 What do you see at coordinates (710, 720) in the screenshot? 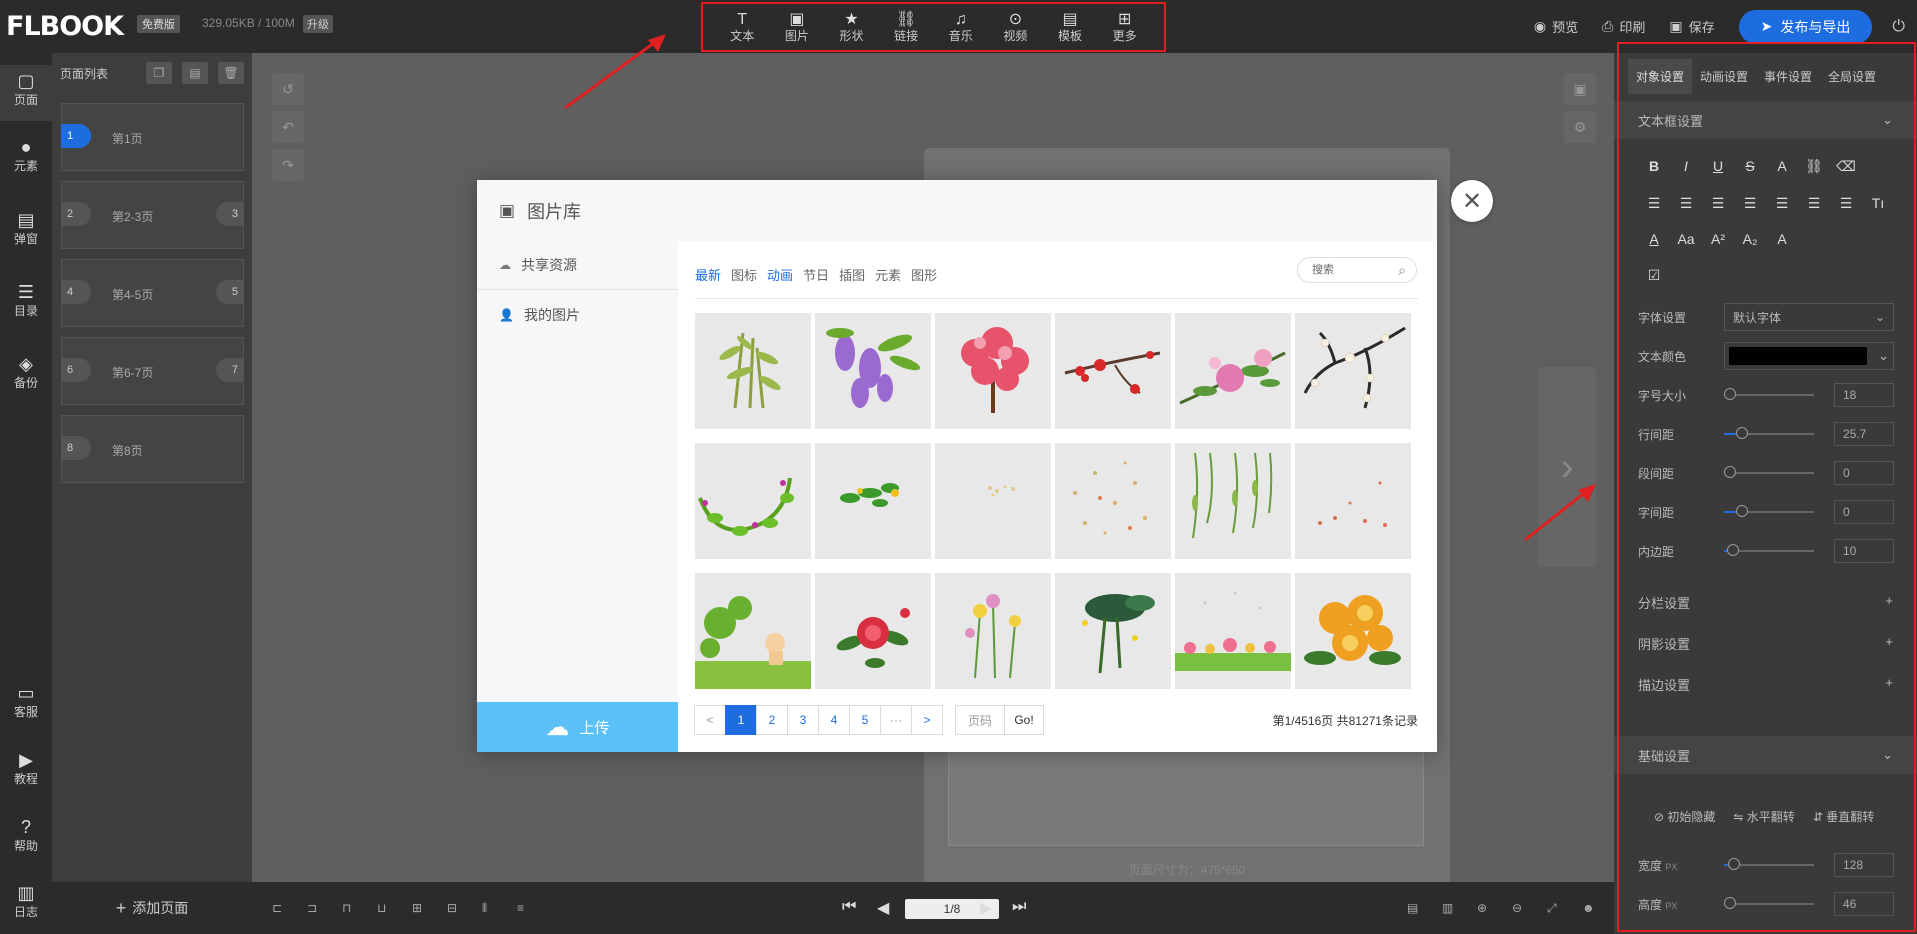
I see `pagination-prev: <` at bounding box center [710, 720].